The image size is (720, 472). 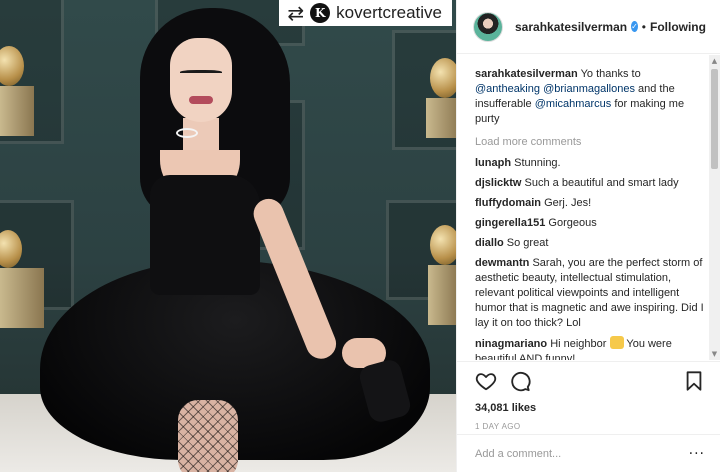 I want to click on likes-count: 34,081 likes, so click(x=590, y=408).